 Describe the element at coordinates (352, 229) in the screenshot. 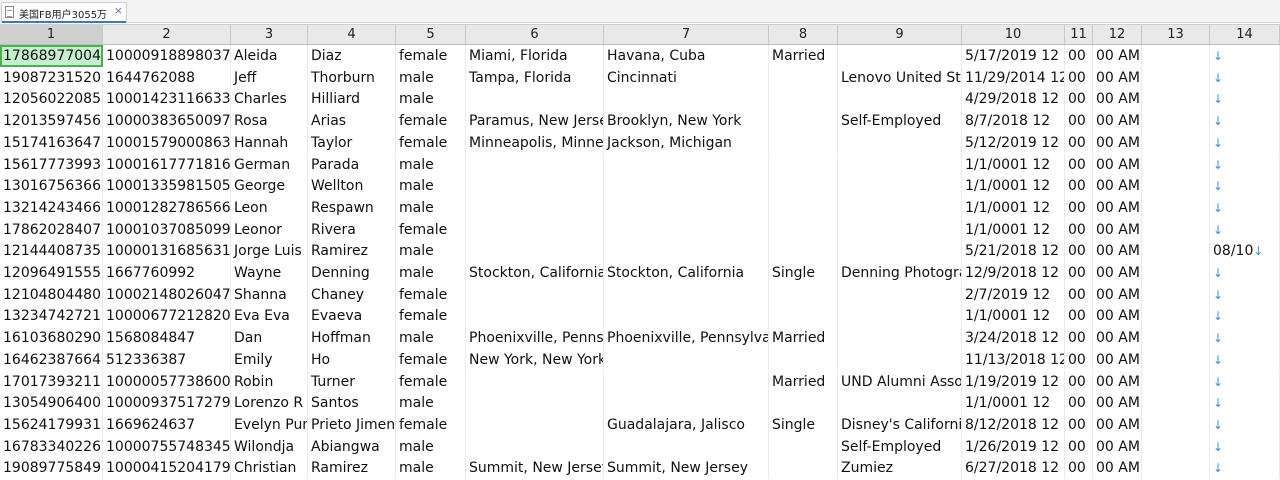

I see `table-cell: Rivera` at that location.